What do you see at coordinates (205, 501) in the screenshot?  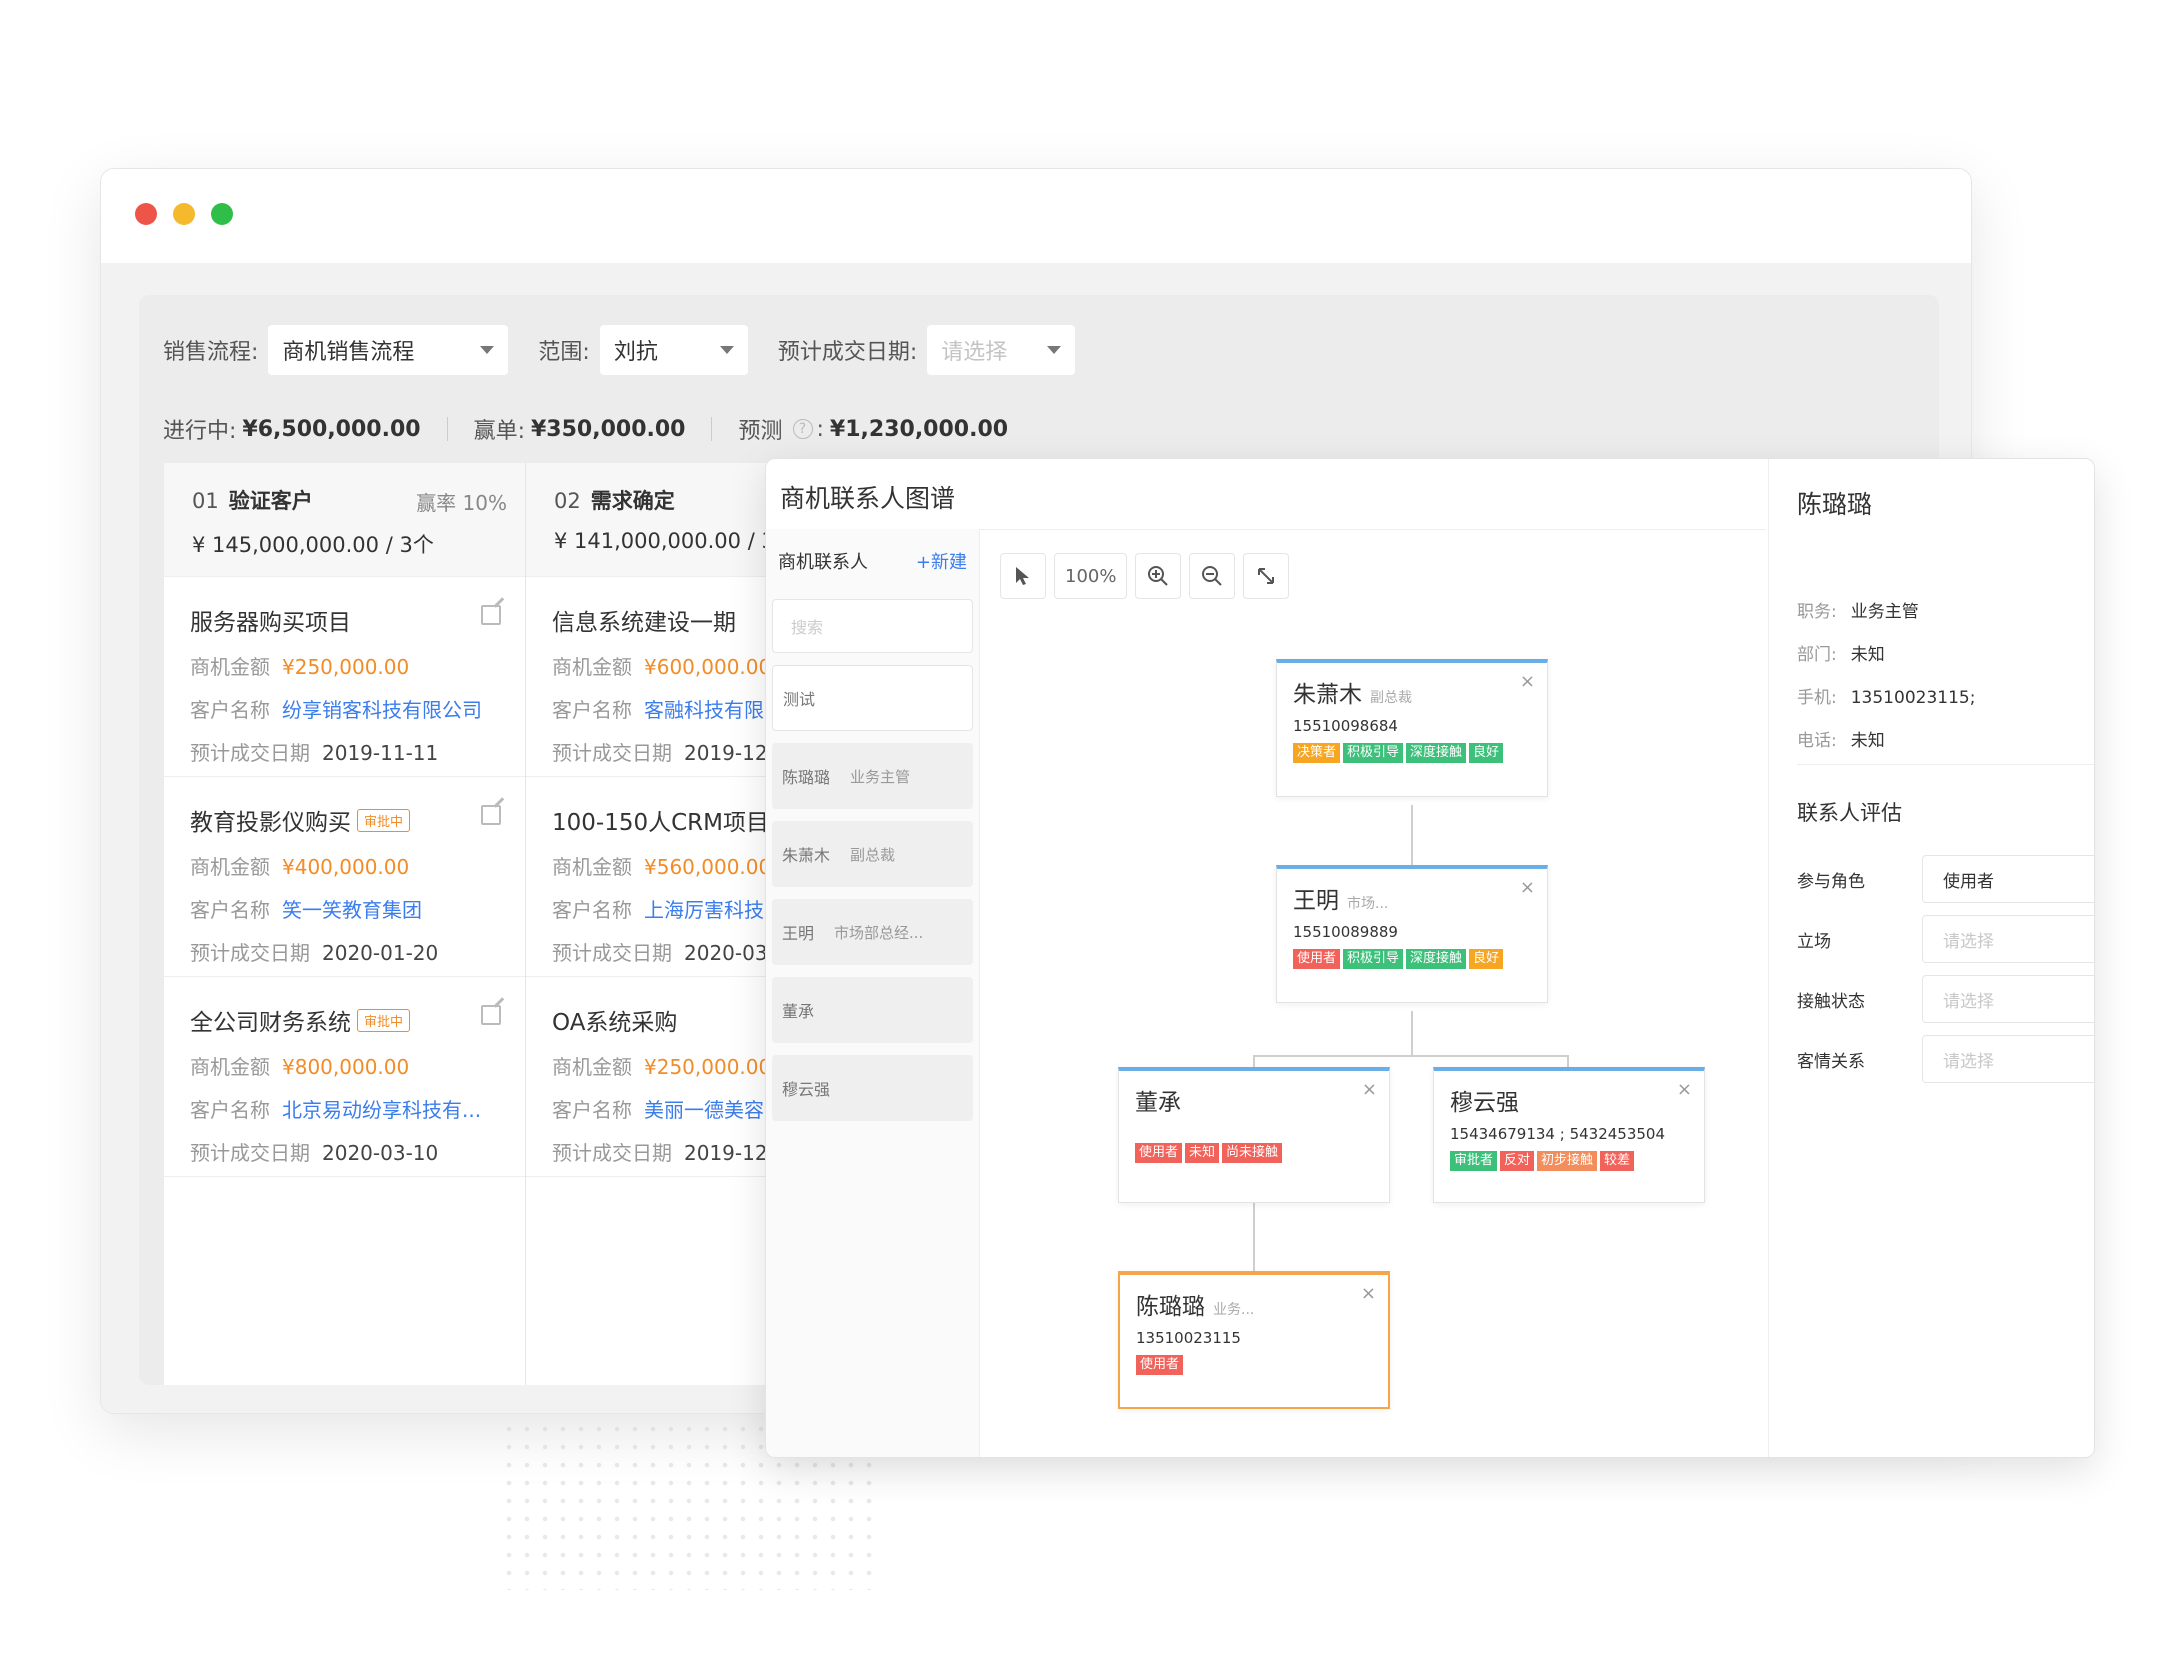 I see `stage-number: 01` at bounding box center [205, 501].